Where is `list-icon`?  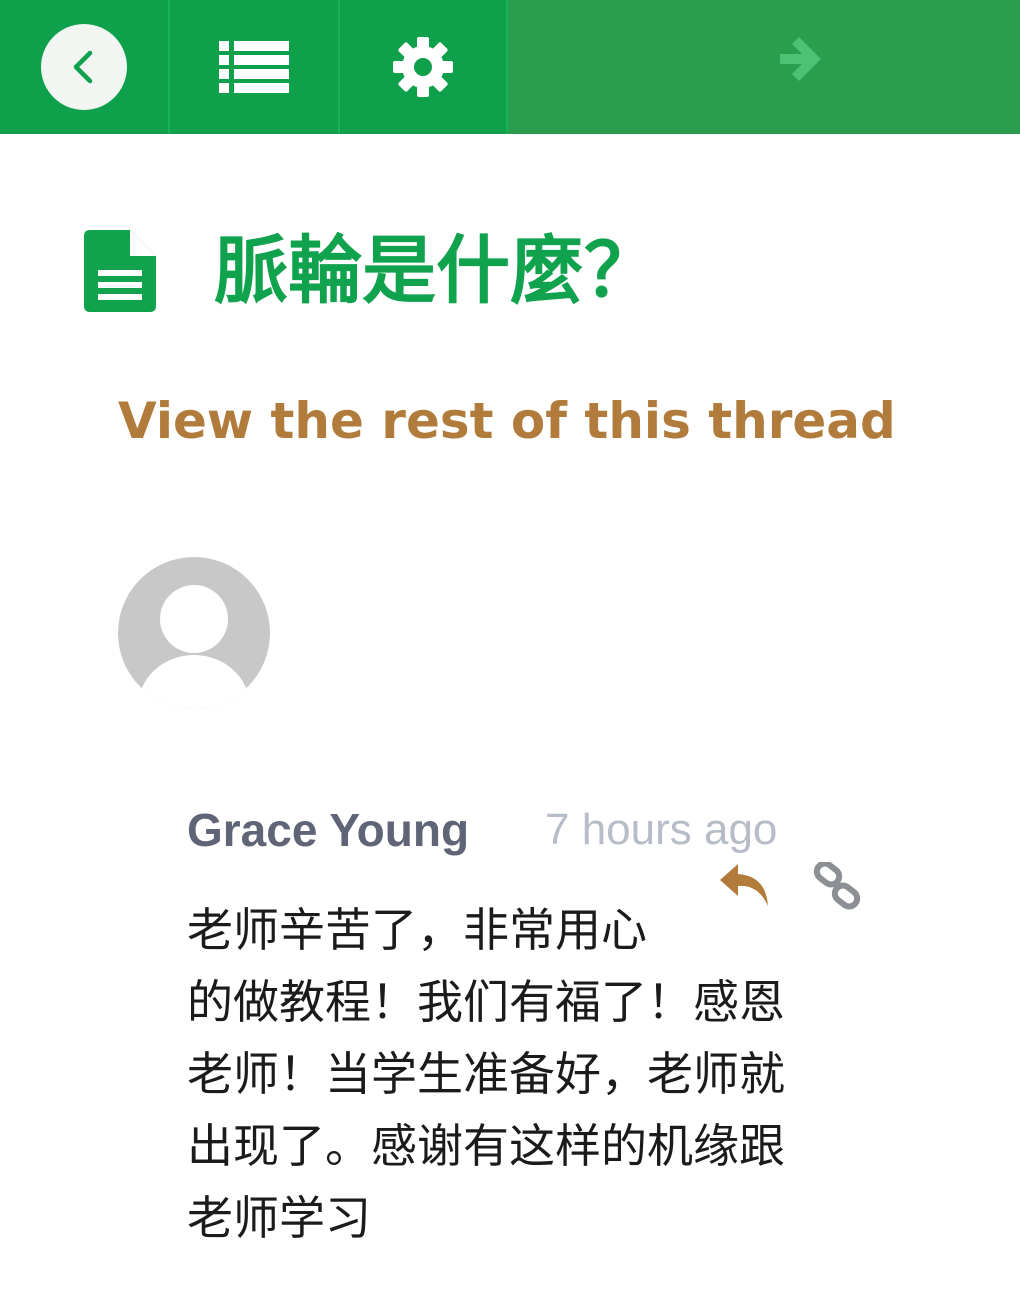 list-icon is located at coordinates (254, 67).